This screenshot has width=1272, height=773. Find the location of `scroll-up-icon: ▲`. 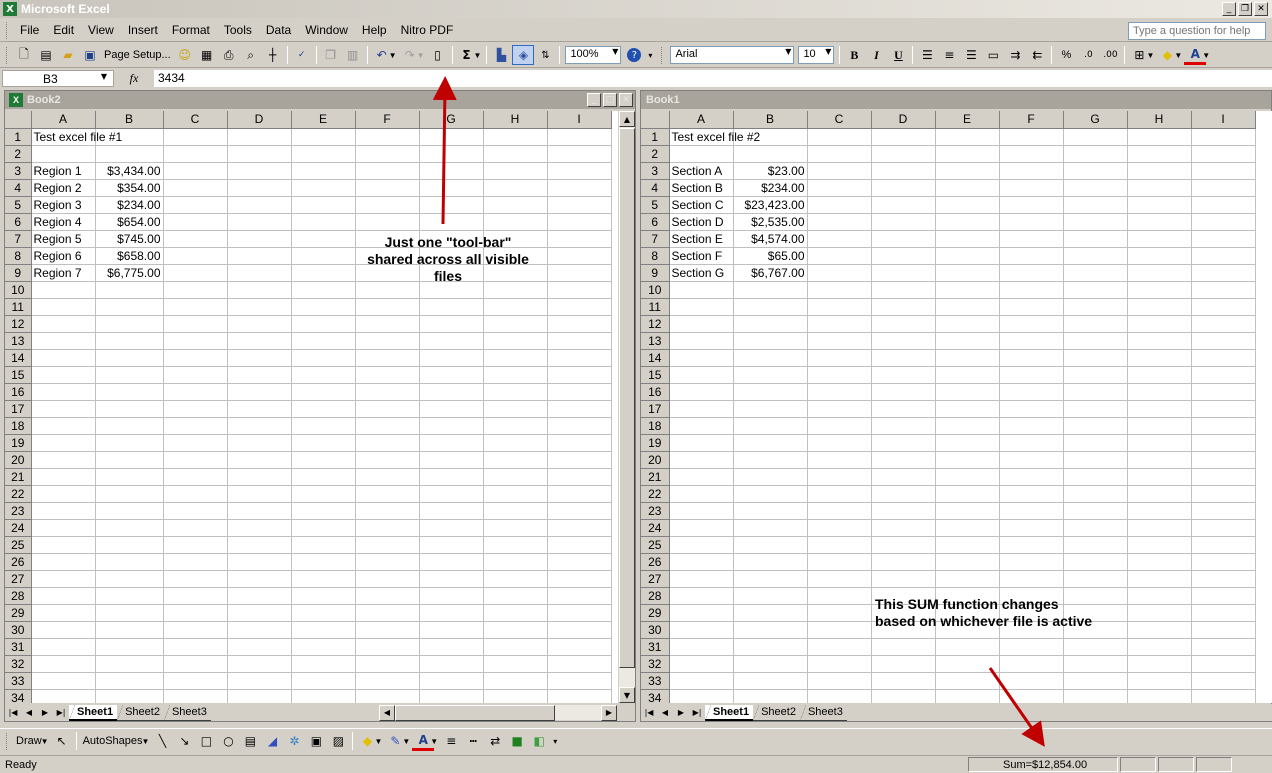

scroll-up-icon: ▲ is located at coordinates (627, 119).